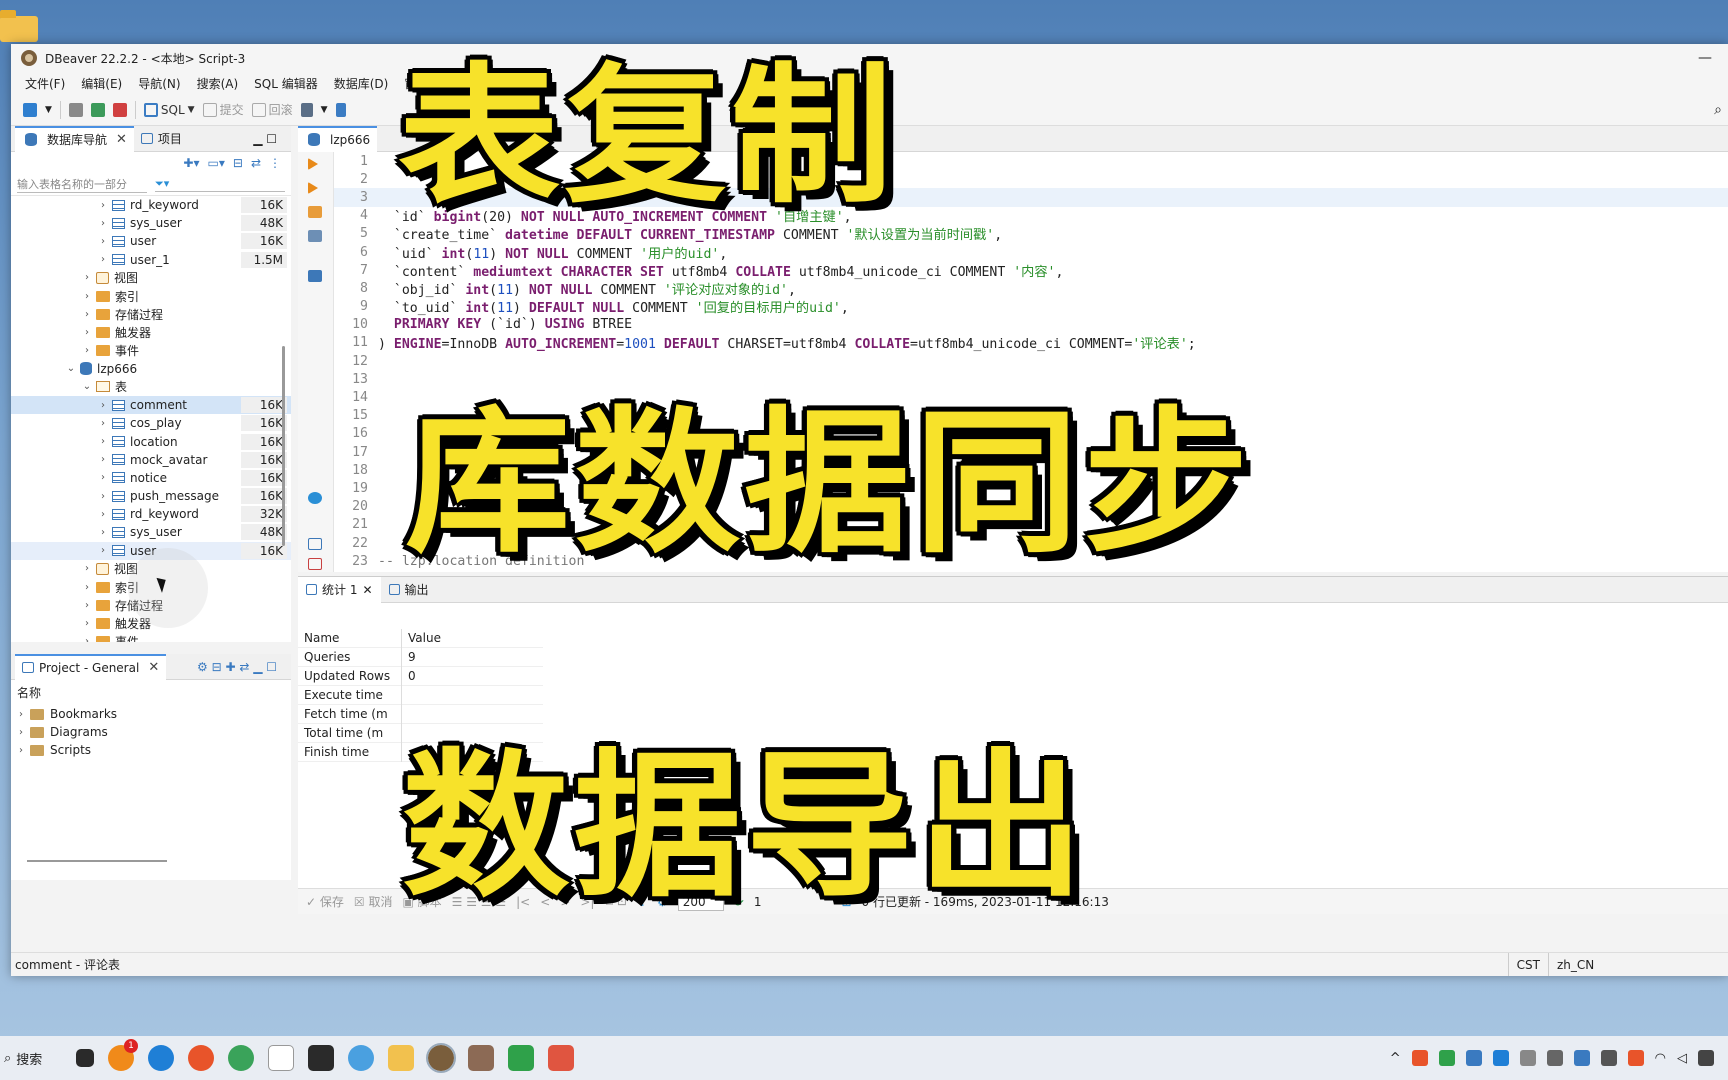 The height and width of the screenshot is (1080, 1728). What do you see at coordinates (161, 139) in the screenshot?
I see `tab-project: 项目` at bounding box center [161, 139].